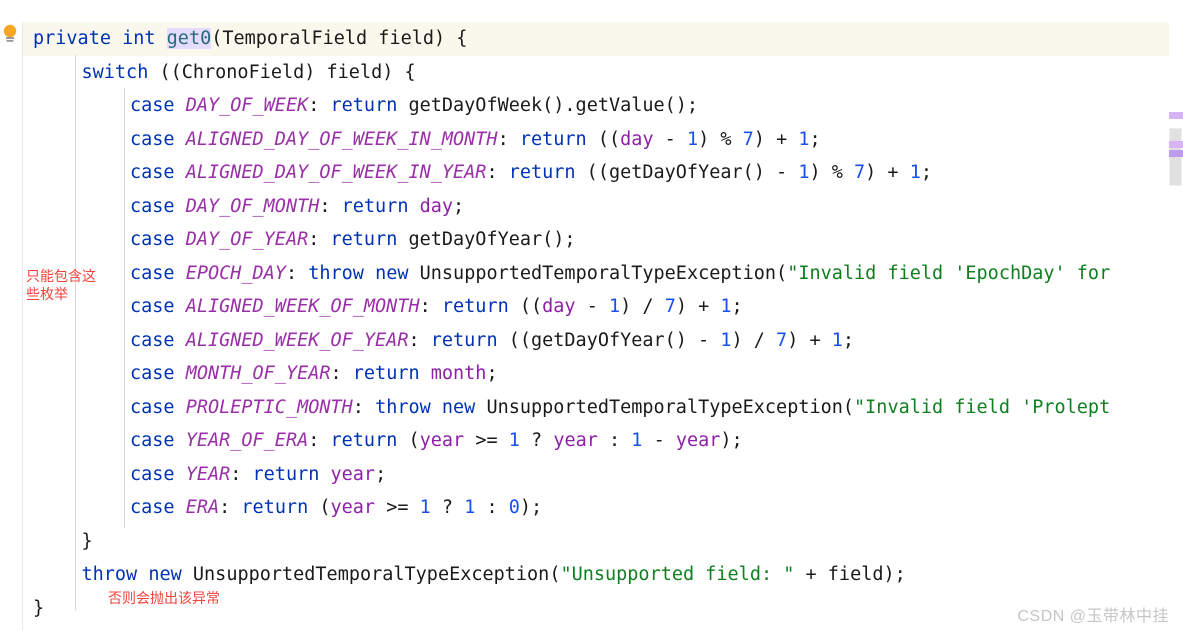  What do you see at coordinates (282, 72) in the screenshot?
I see `code-token: ((ChronoField) field) {` at bounding box center [282, 72].